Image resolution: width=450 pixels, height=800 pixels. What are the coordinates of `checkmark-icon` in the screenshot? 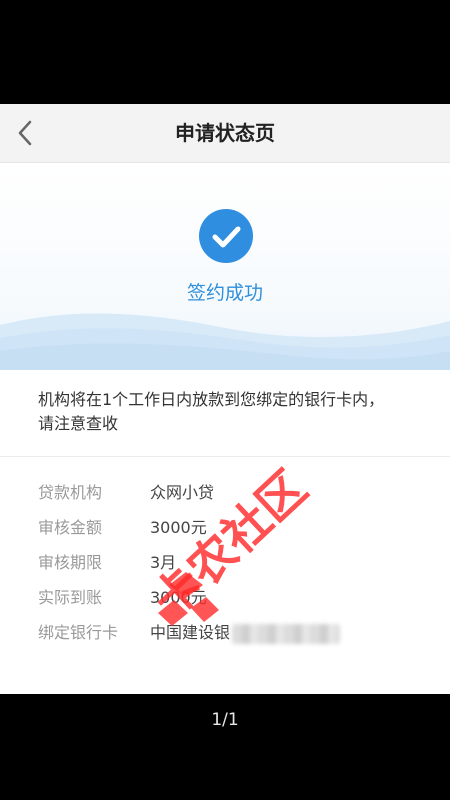 It's located at (226, 237).